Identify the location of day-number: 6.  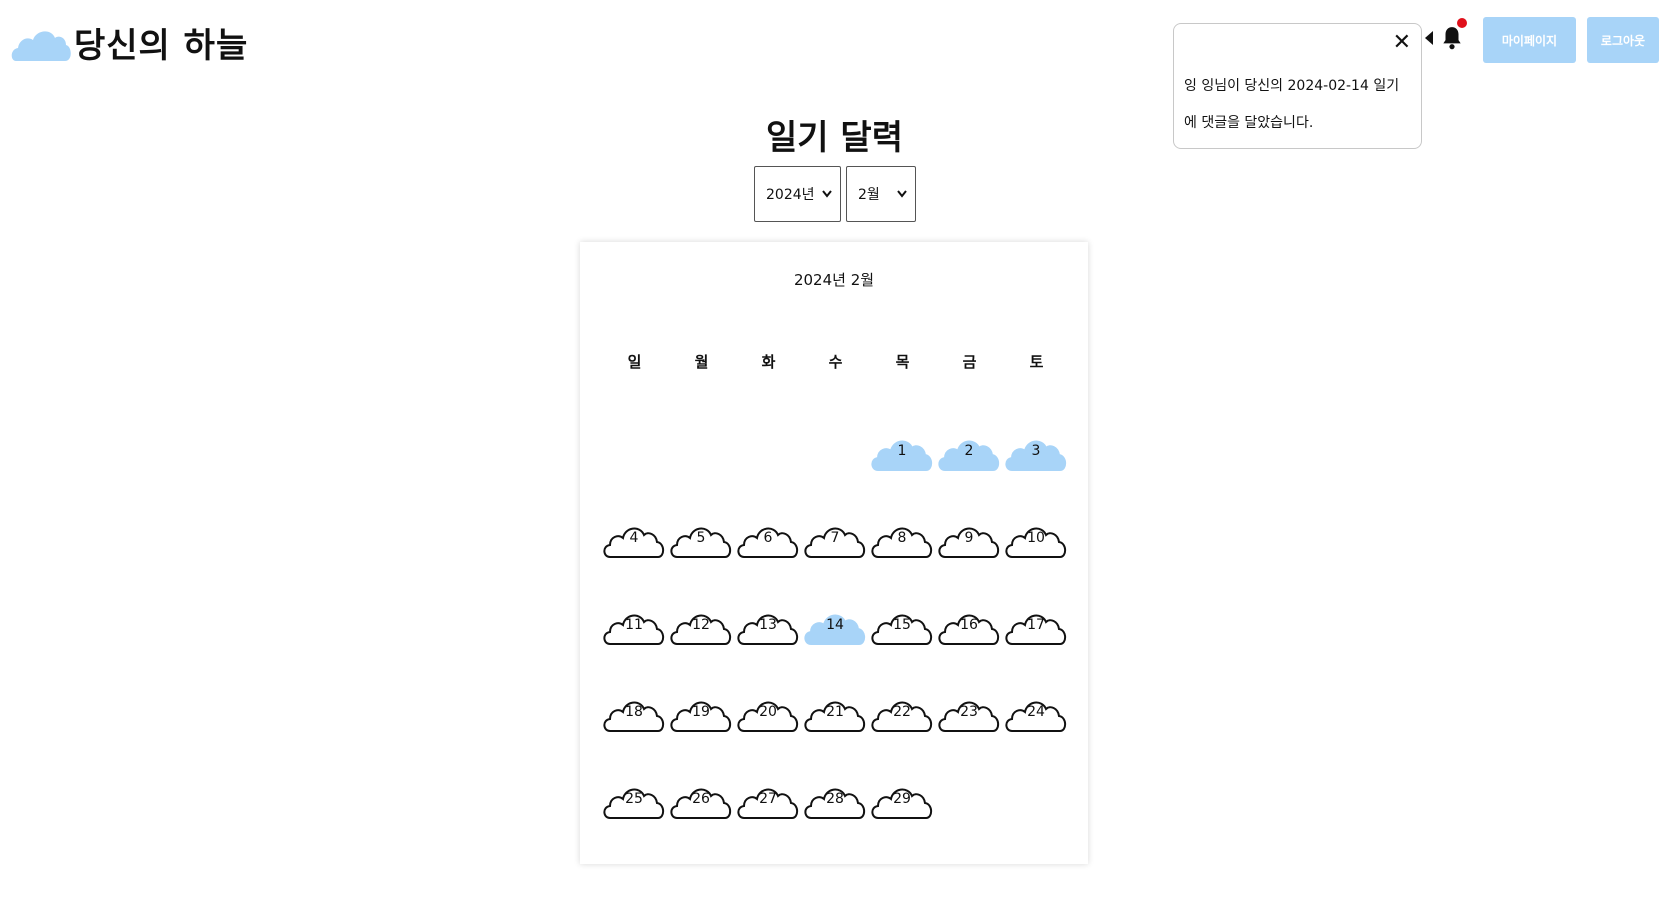
(768, 538).